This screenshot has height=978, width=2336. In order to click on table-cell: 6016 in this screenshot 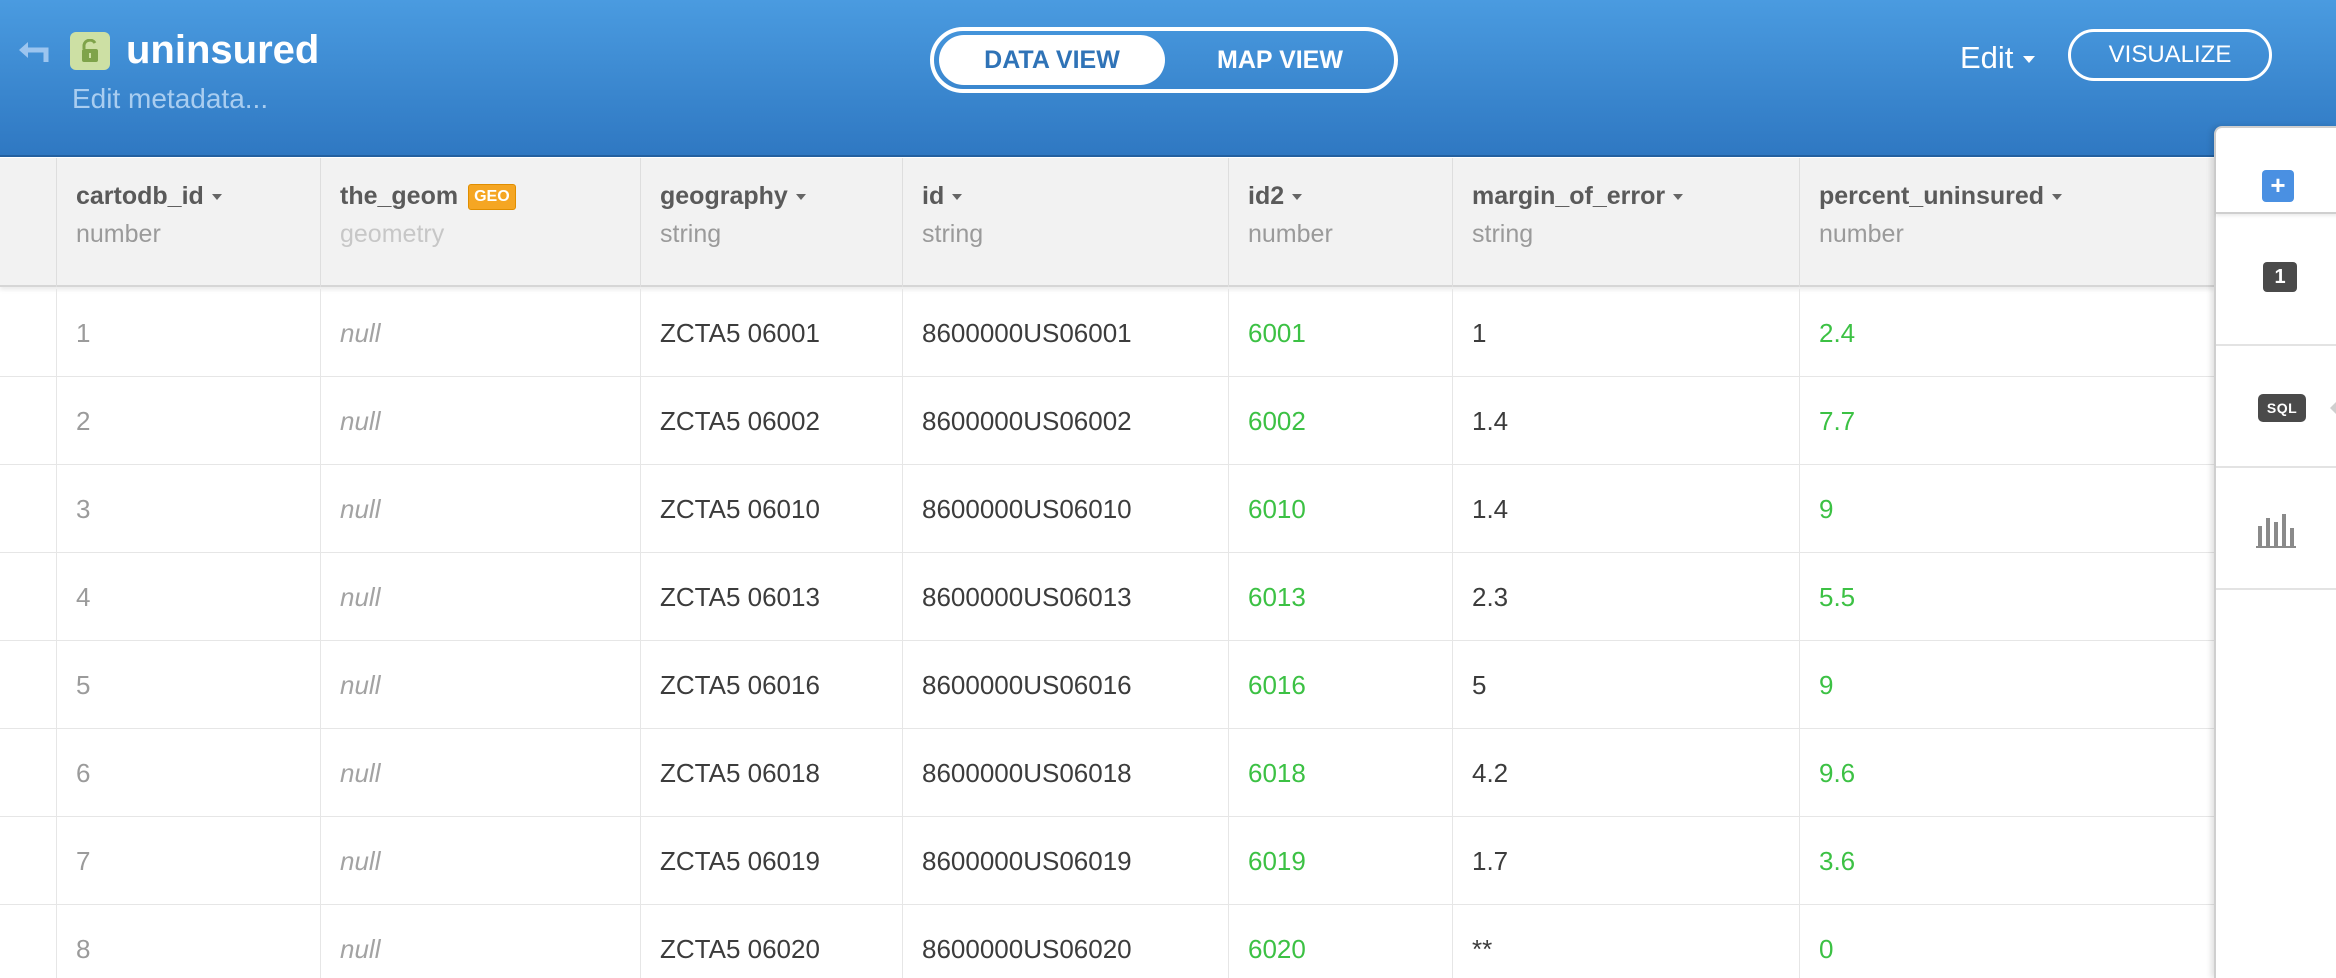, I will do `click(1340, 685)`.